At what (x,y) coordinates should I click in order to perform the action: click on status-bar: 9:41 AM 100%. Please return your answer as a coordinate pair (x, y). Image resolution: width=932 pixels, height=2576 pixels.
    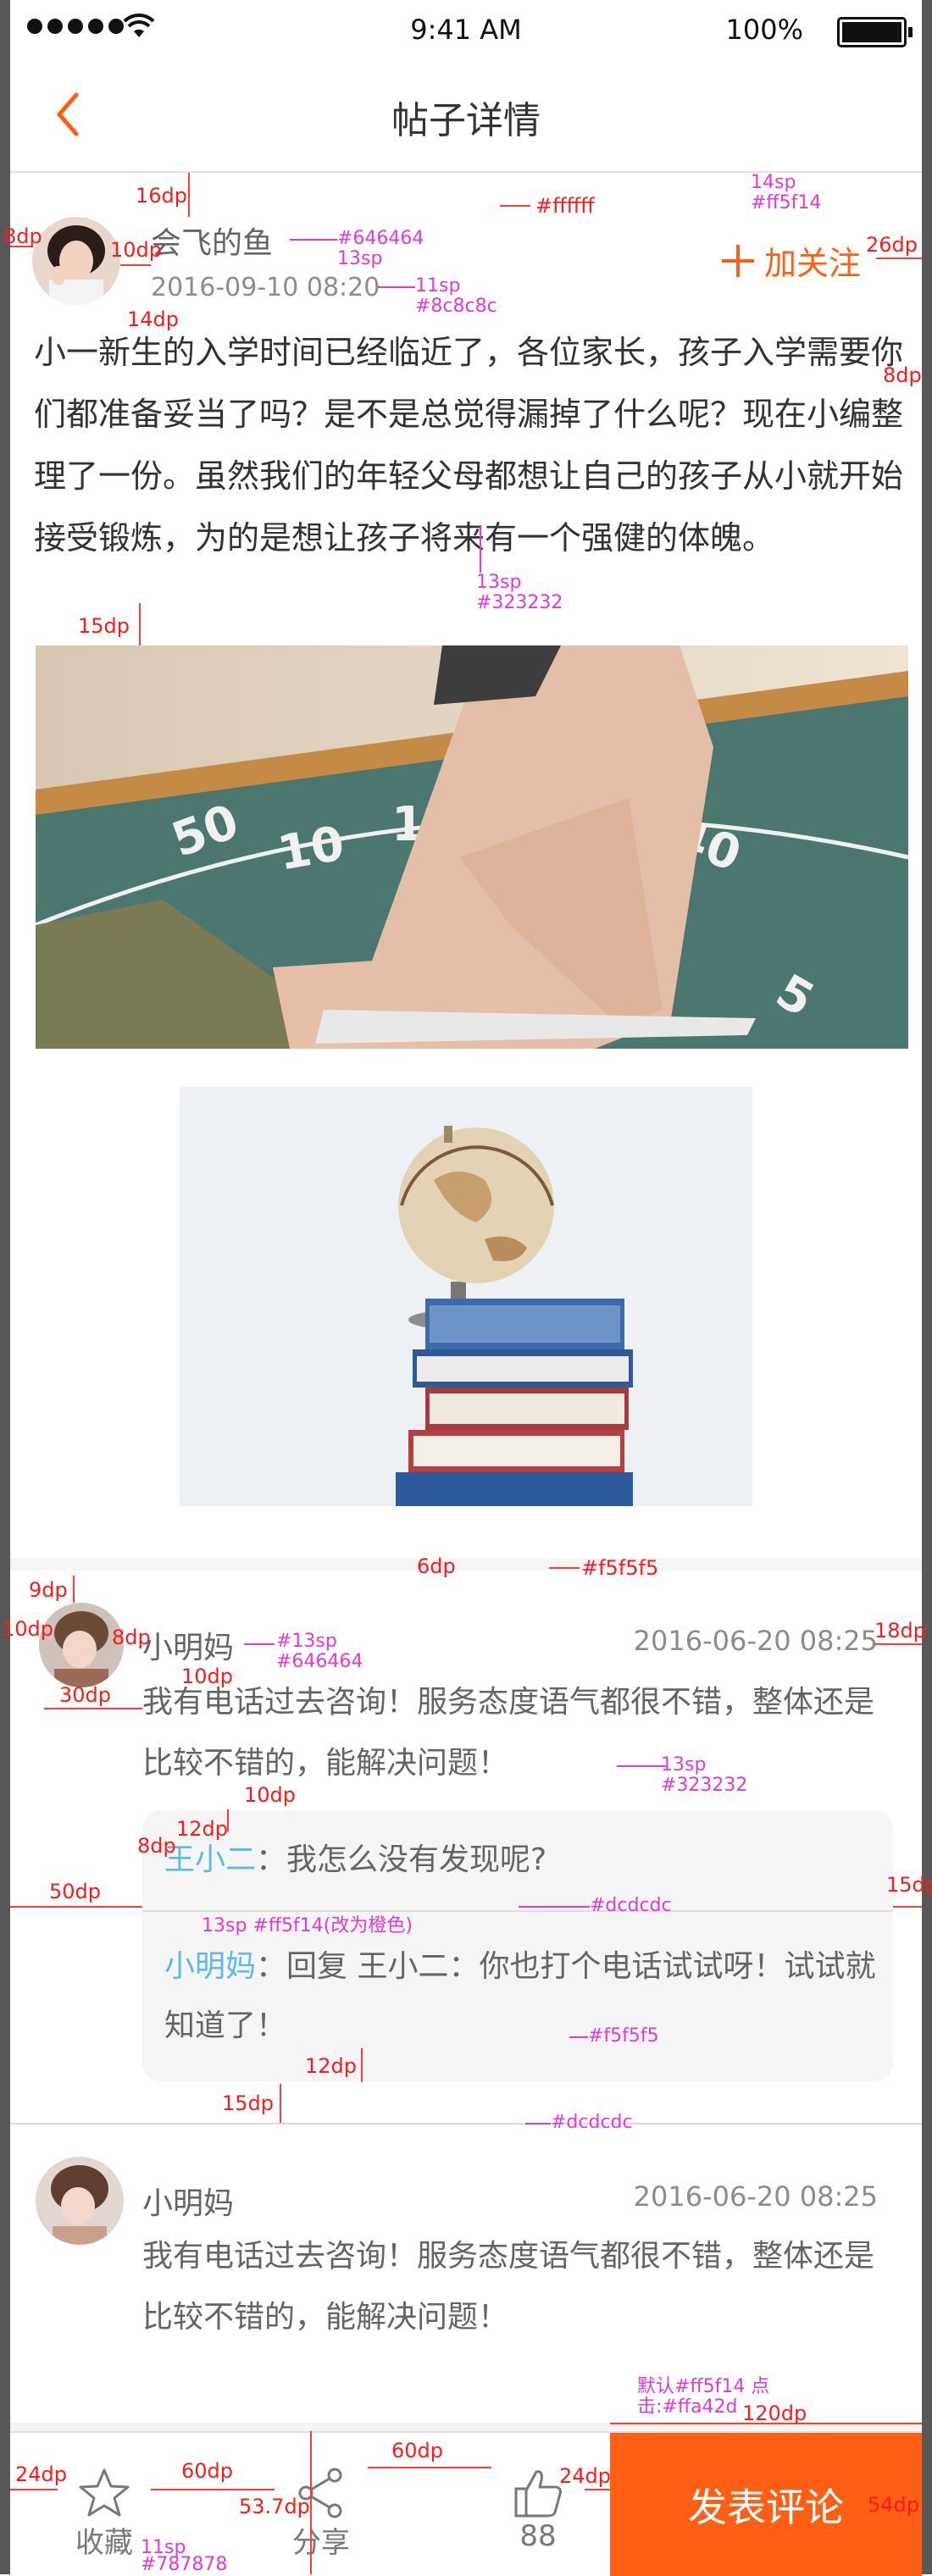
    Looking at the image, I should click on (466, 30).